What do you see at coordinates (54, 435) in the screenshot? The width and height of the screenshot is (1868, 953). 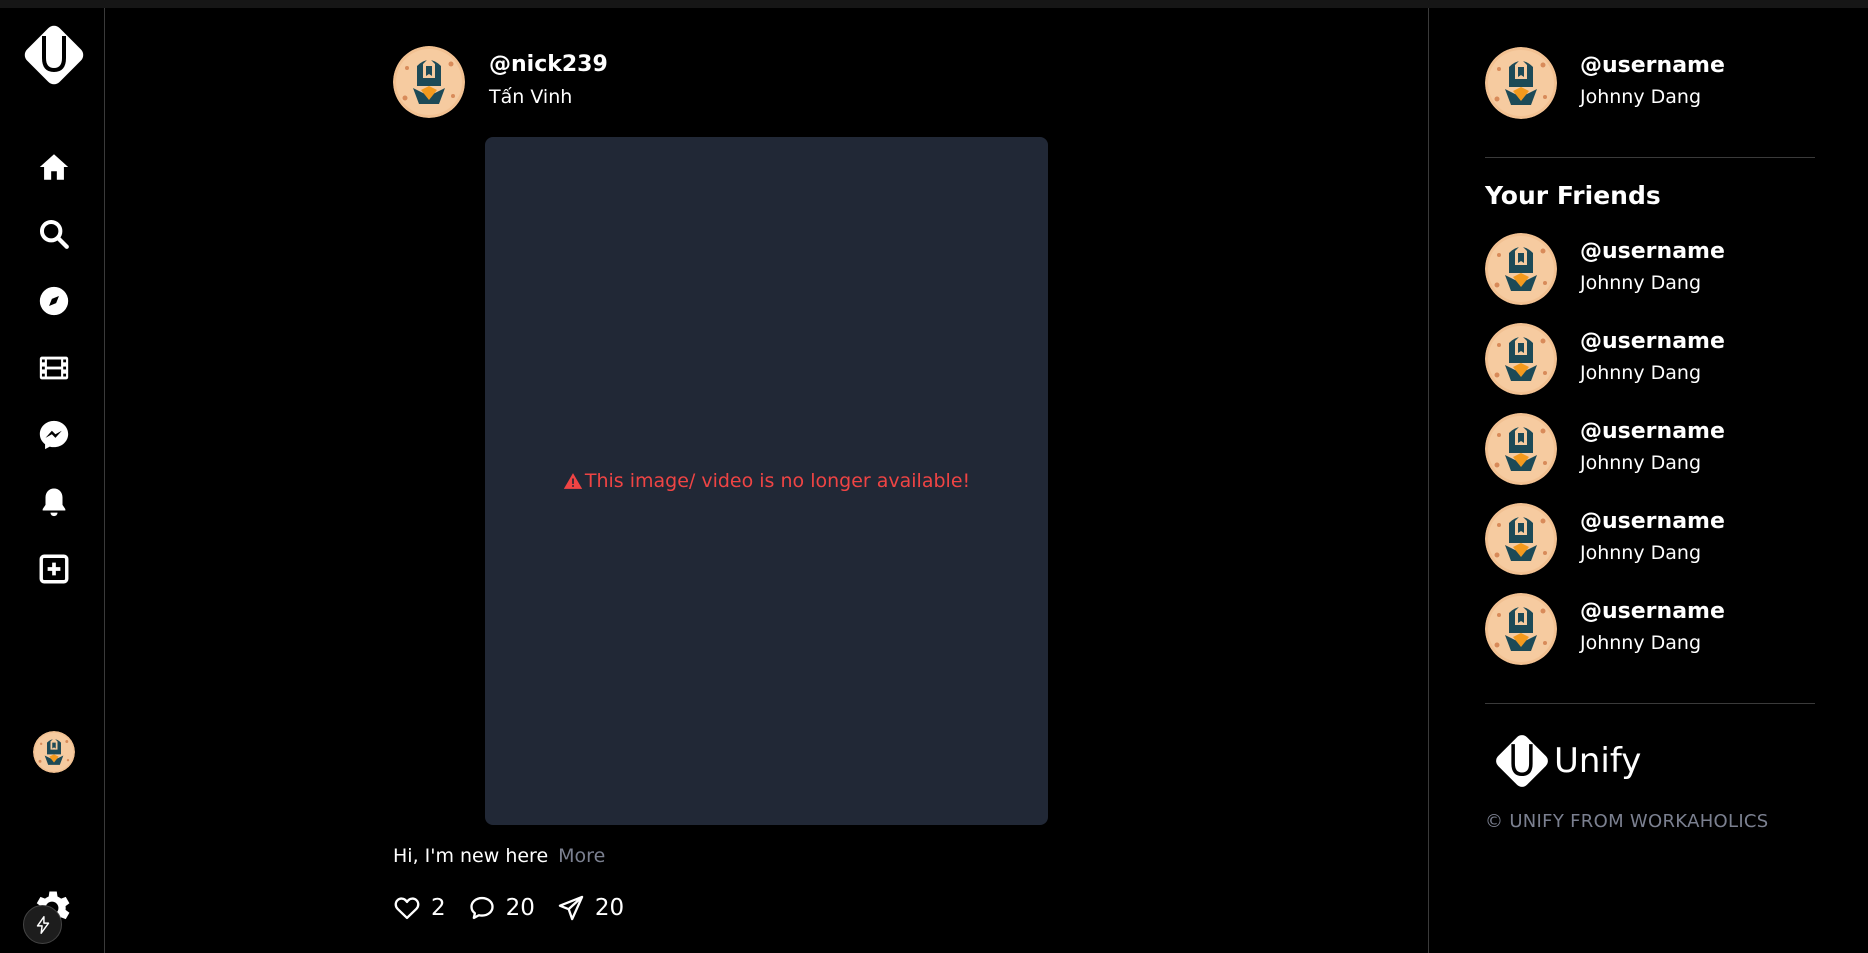 I see `messenger-icon` at bounding box center [54, 435].